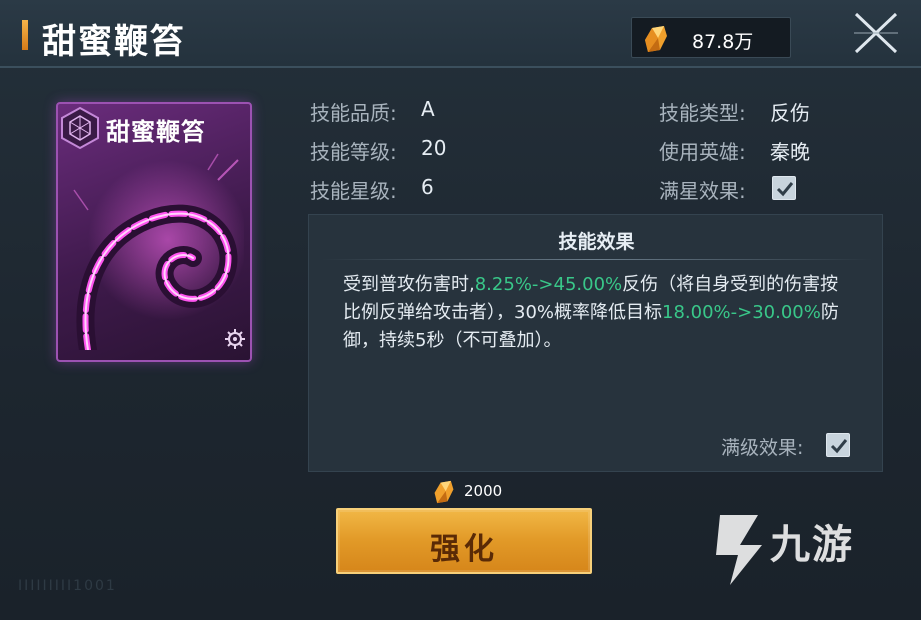 This screenshot has width=921, height=620. I want to click on effect-title: 技能效果, so click(596, 242).